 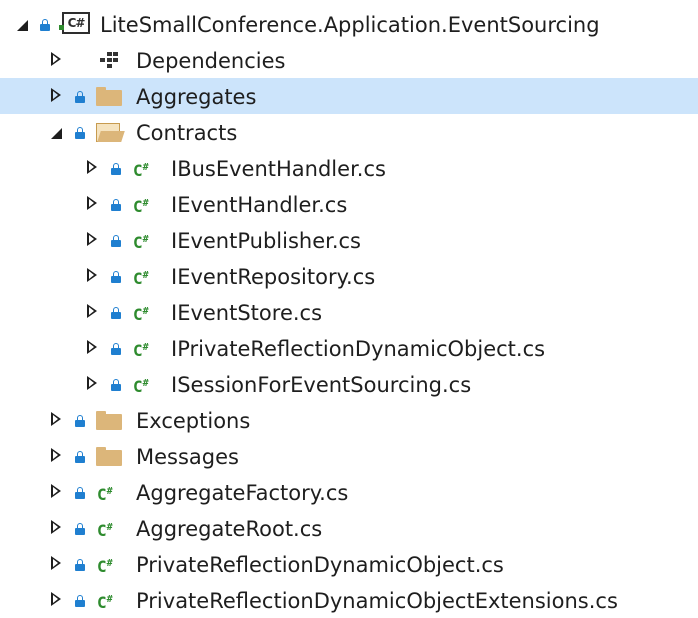 I want to click on tree-row-file: C# AggregateFactory.cs, so click(x=349, y=492).